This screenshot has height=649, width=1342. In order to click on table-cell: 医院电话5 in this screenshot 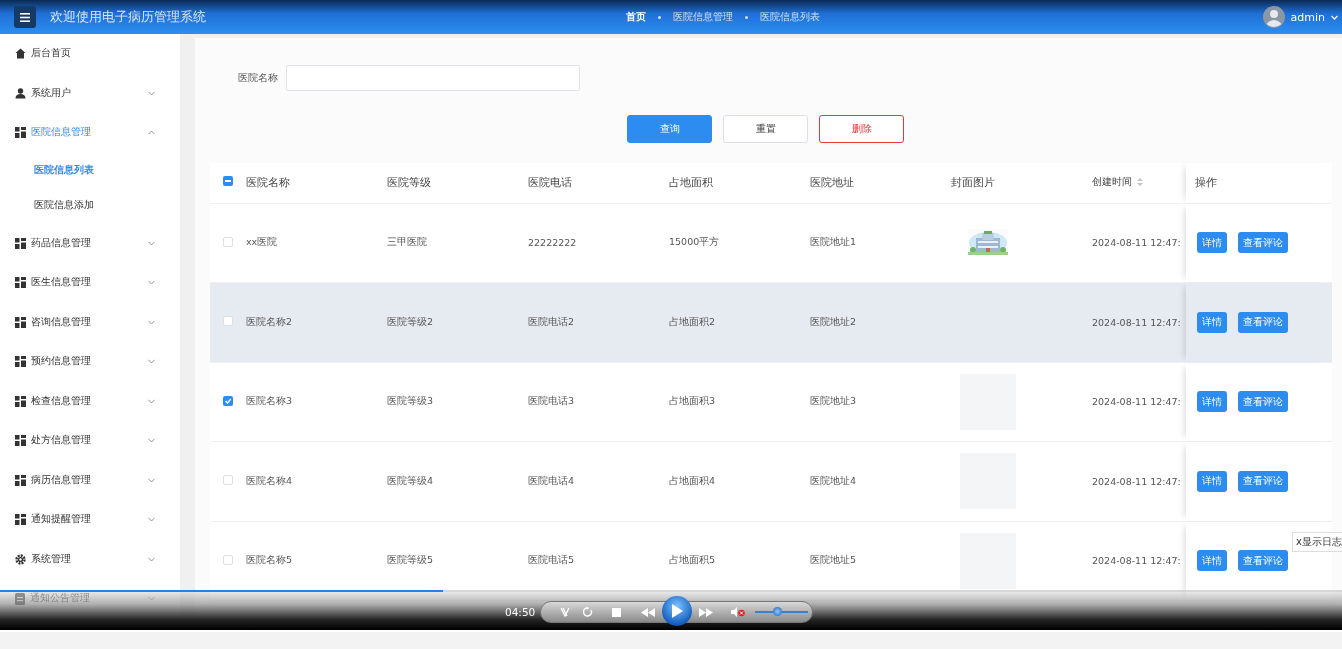, I will do `click(551, 561)`.